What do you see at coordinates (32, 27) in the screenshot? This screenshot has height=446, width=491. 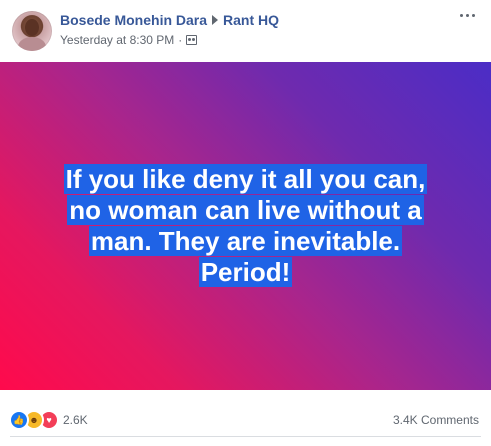 I see `avatar-face` at bounding box center [32, 27].